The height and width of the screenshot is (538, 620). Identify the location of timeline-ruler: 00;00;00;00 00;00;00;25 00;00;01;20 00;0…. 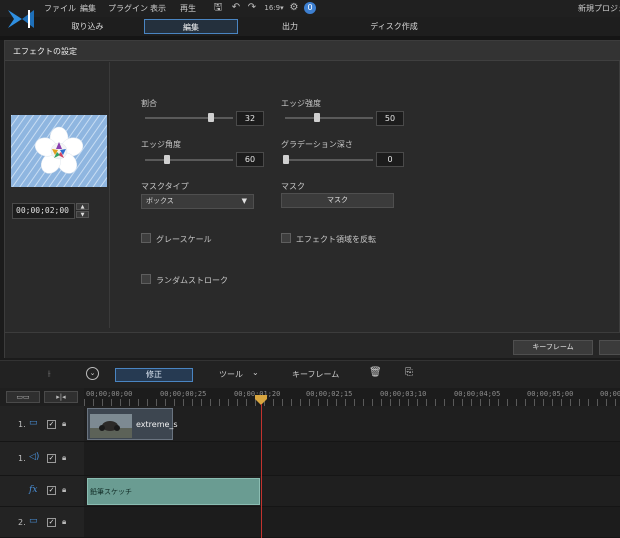
(352, 397).